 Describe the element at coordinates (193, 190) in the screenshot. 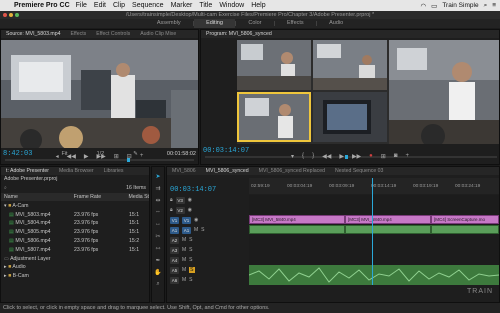

I see `timeline-timecode: 00:03:14:07` at that location.